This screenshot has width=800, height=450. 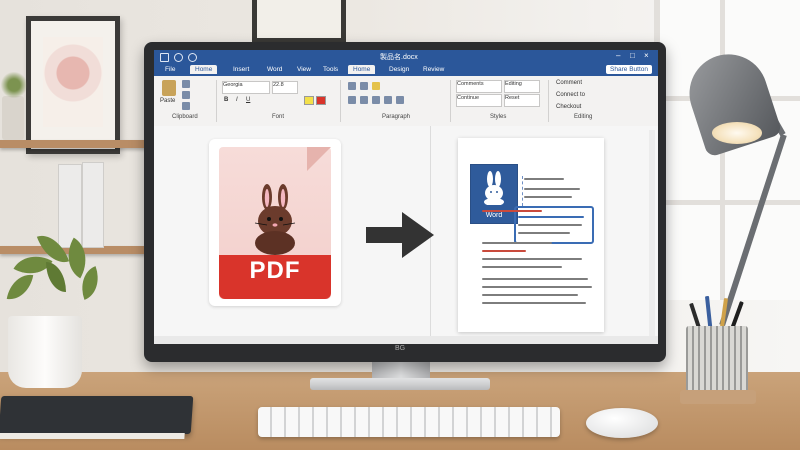 I want to click on cut-icon, so click(x=186, y=84).